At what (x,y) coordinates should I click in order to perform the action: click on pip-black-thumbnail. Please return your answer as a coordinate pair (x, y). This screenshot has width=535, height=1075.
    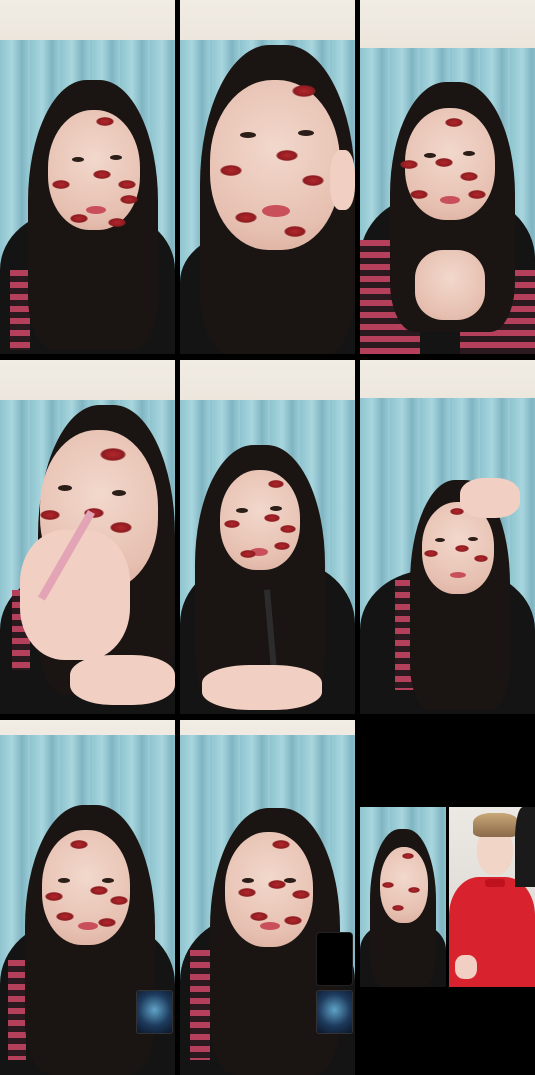
    Looking at the image, I should click on (334, 959).